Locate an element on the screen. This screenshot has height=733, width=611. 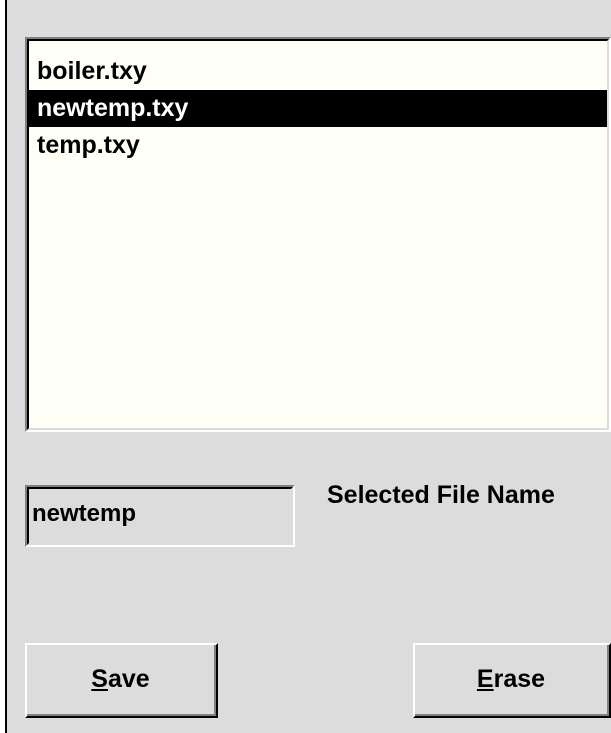
list-item-selected: newtemp.txy is located at coordinates (318, 108).